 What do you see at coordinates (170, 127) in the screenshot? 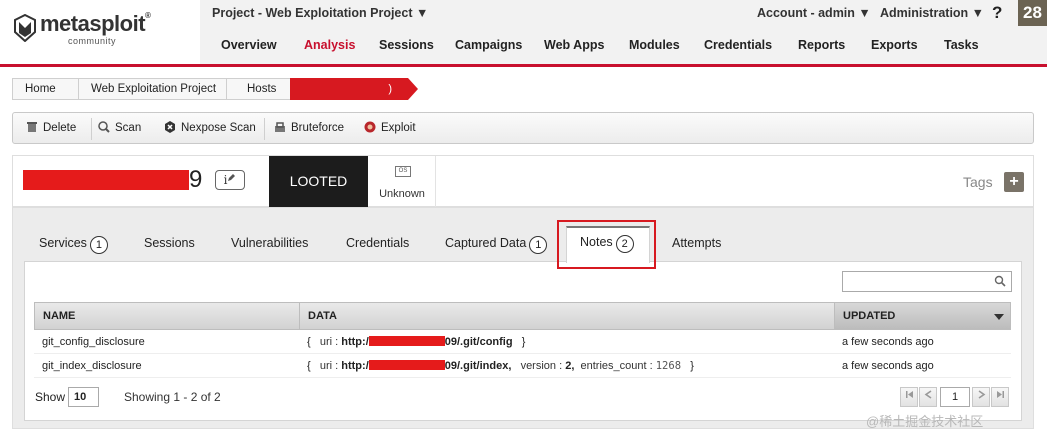
I see `nexpose-icon` at bounding box center [170, 127].